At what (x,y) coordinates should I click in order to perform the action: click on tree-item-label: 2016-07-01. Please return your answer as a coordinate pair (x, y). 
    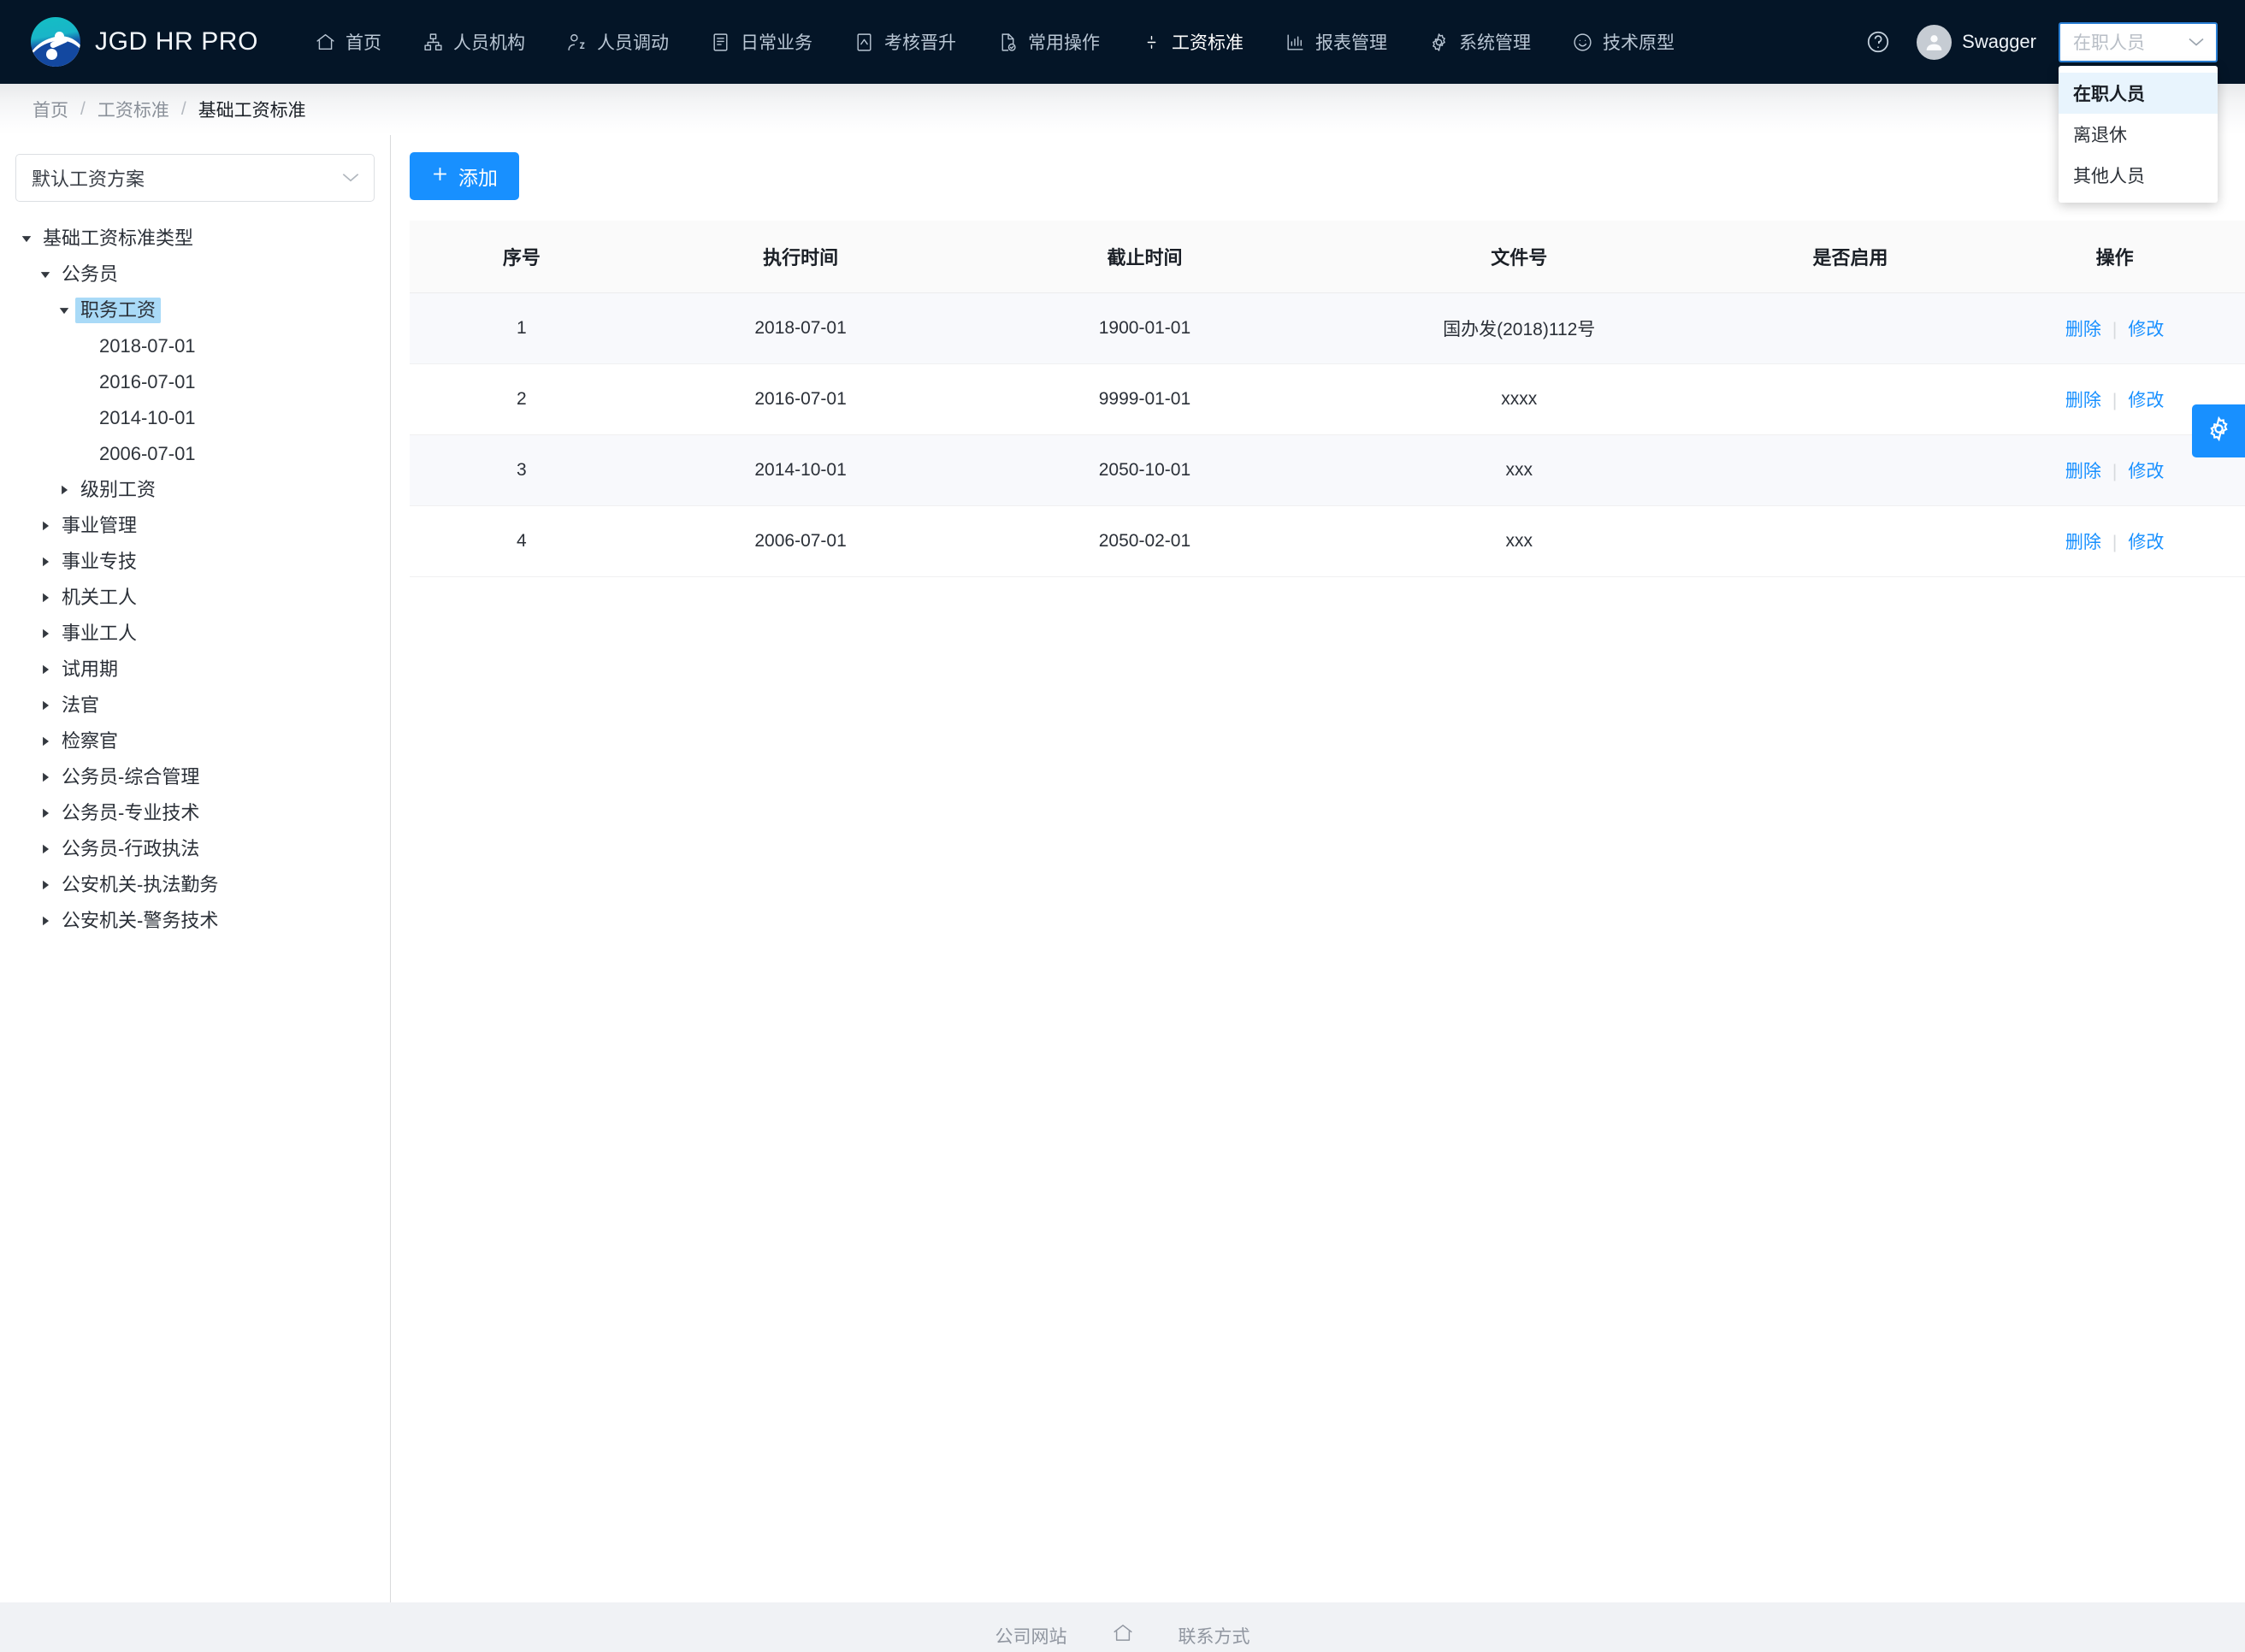
    Looking at the image, I should click on (148, 382).